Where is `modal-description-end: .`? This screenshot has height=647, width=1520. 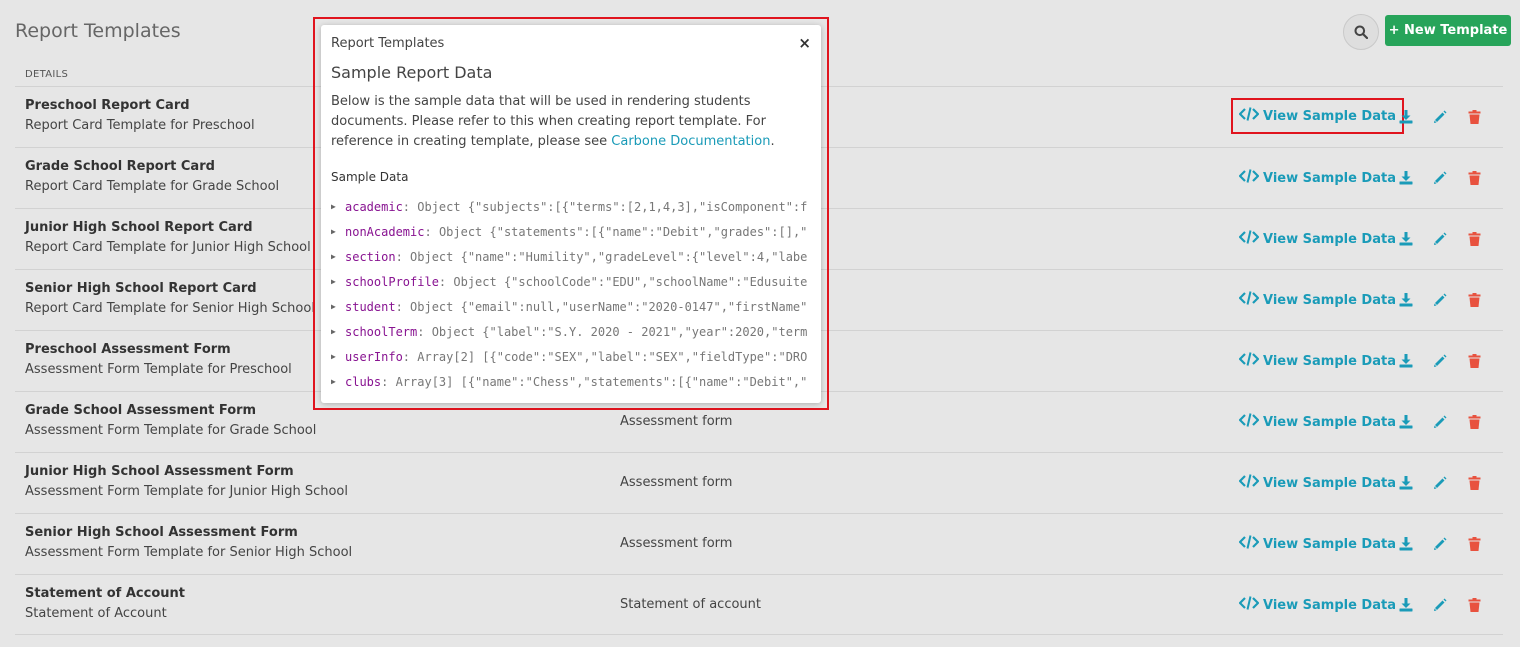
modal-description-end: . is located at coordinates (772, 141).